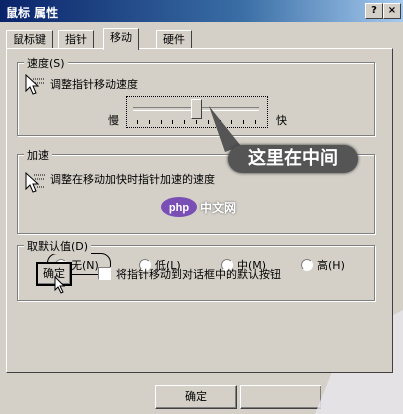  I want to click on php-logo-icon: php, so click(179, 207).